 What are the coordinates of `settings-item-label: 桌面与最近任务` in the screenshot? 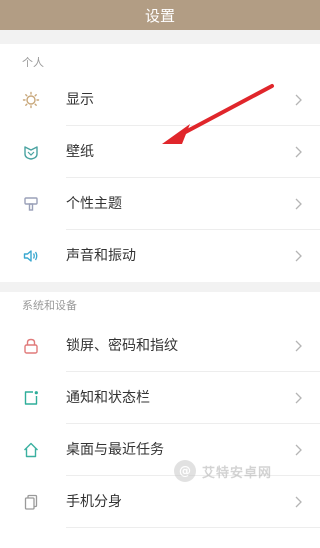 It's located at (115, 450).